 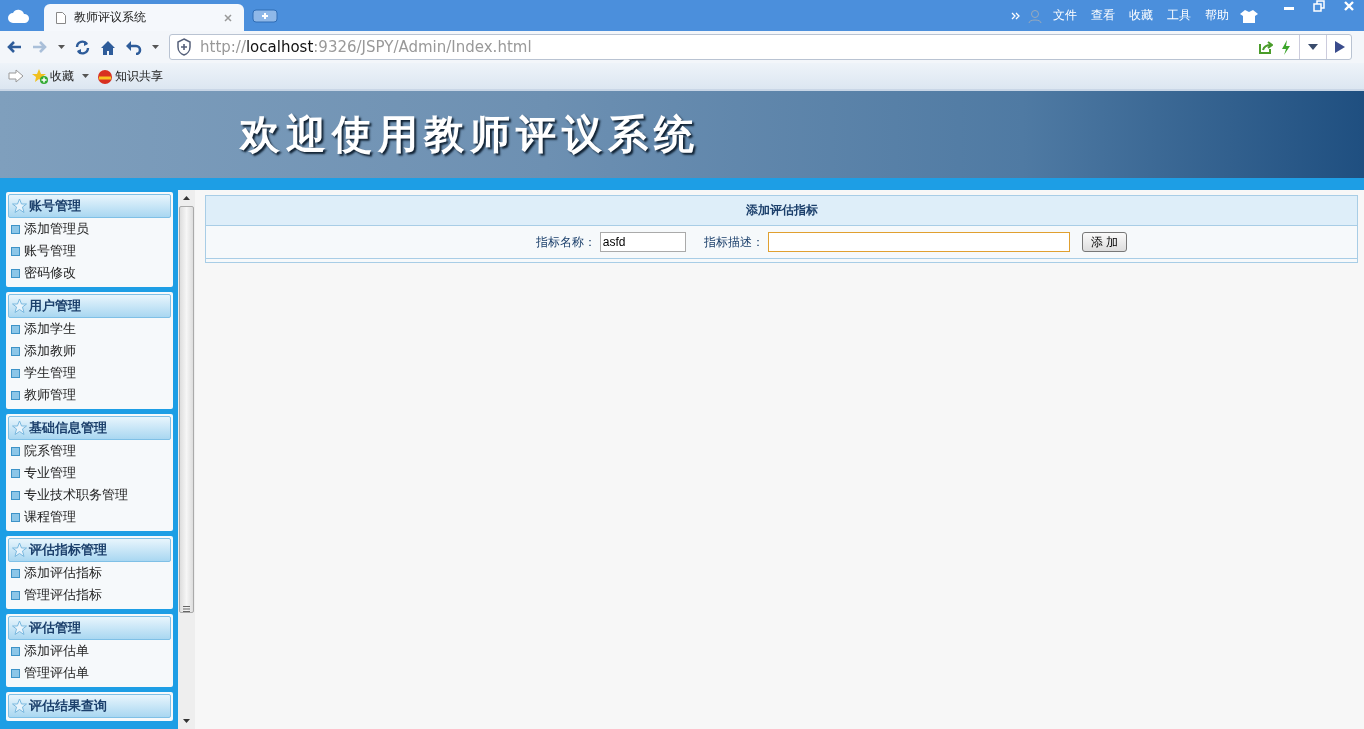 I want to click on back-arrow-icon, so click(x=14, y=47).